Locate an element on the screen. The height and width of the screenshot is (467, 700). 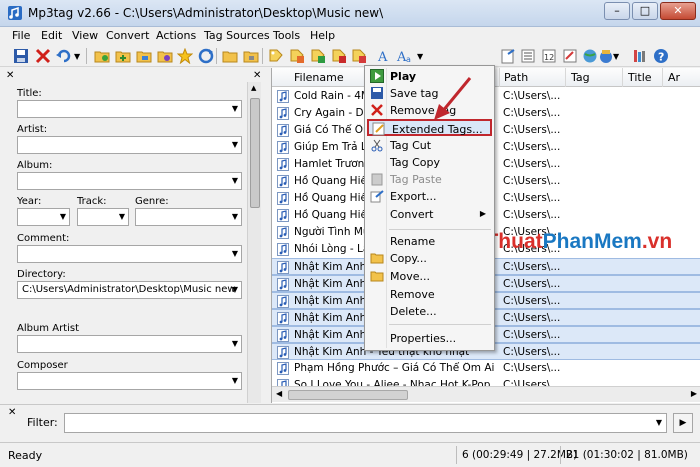
copy-icon is located at coordinates (230, 56).